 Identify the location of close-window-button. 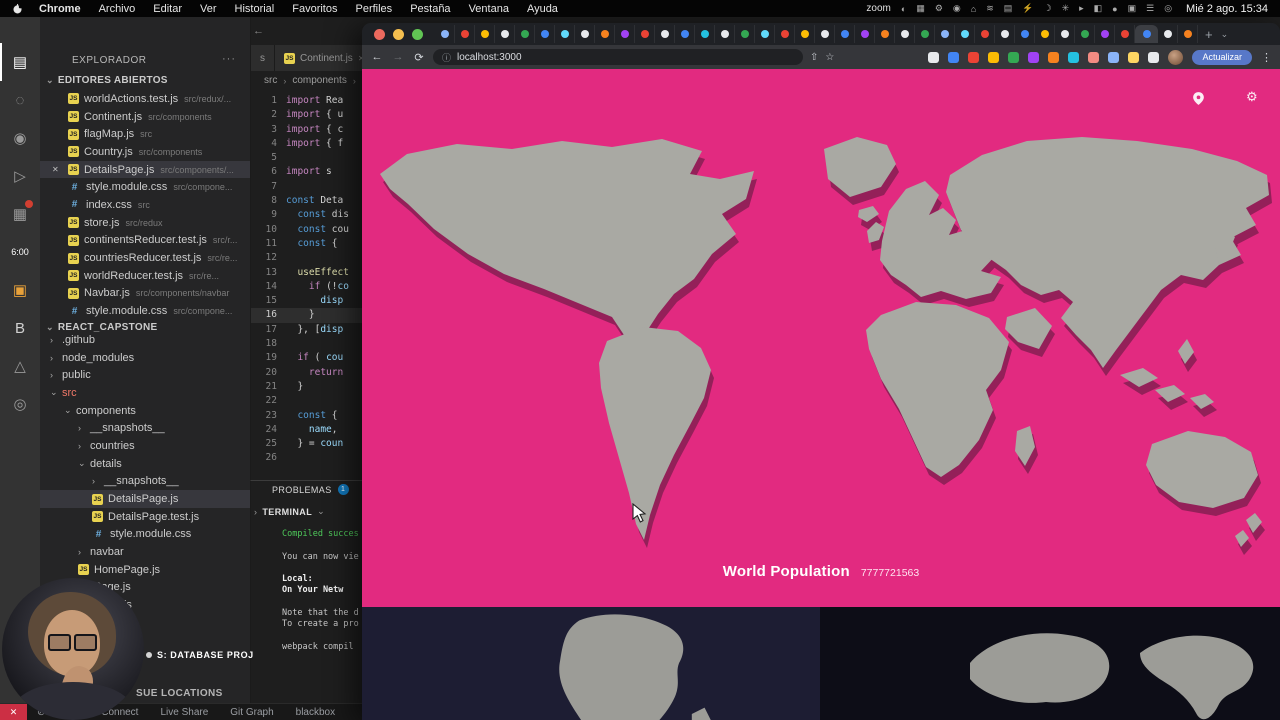
(379, 34).